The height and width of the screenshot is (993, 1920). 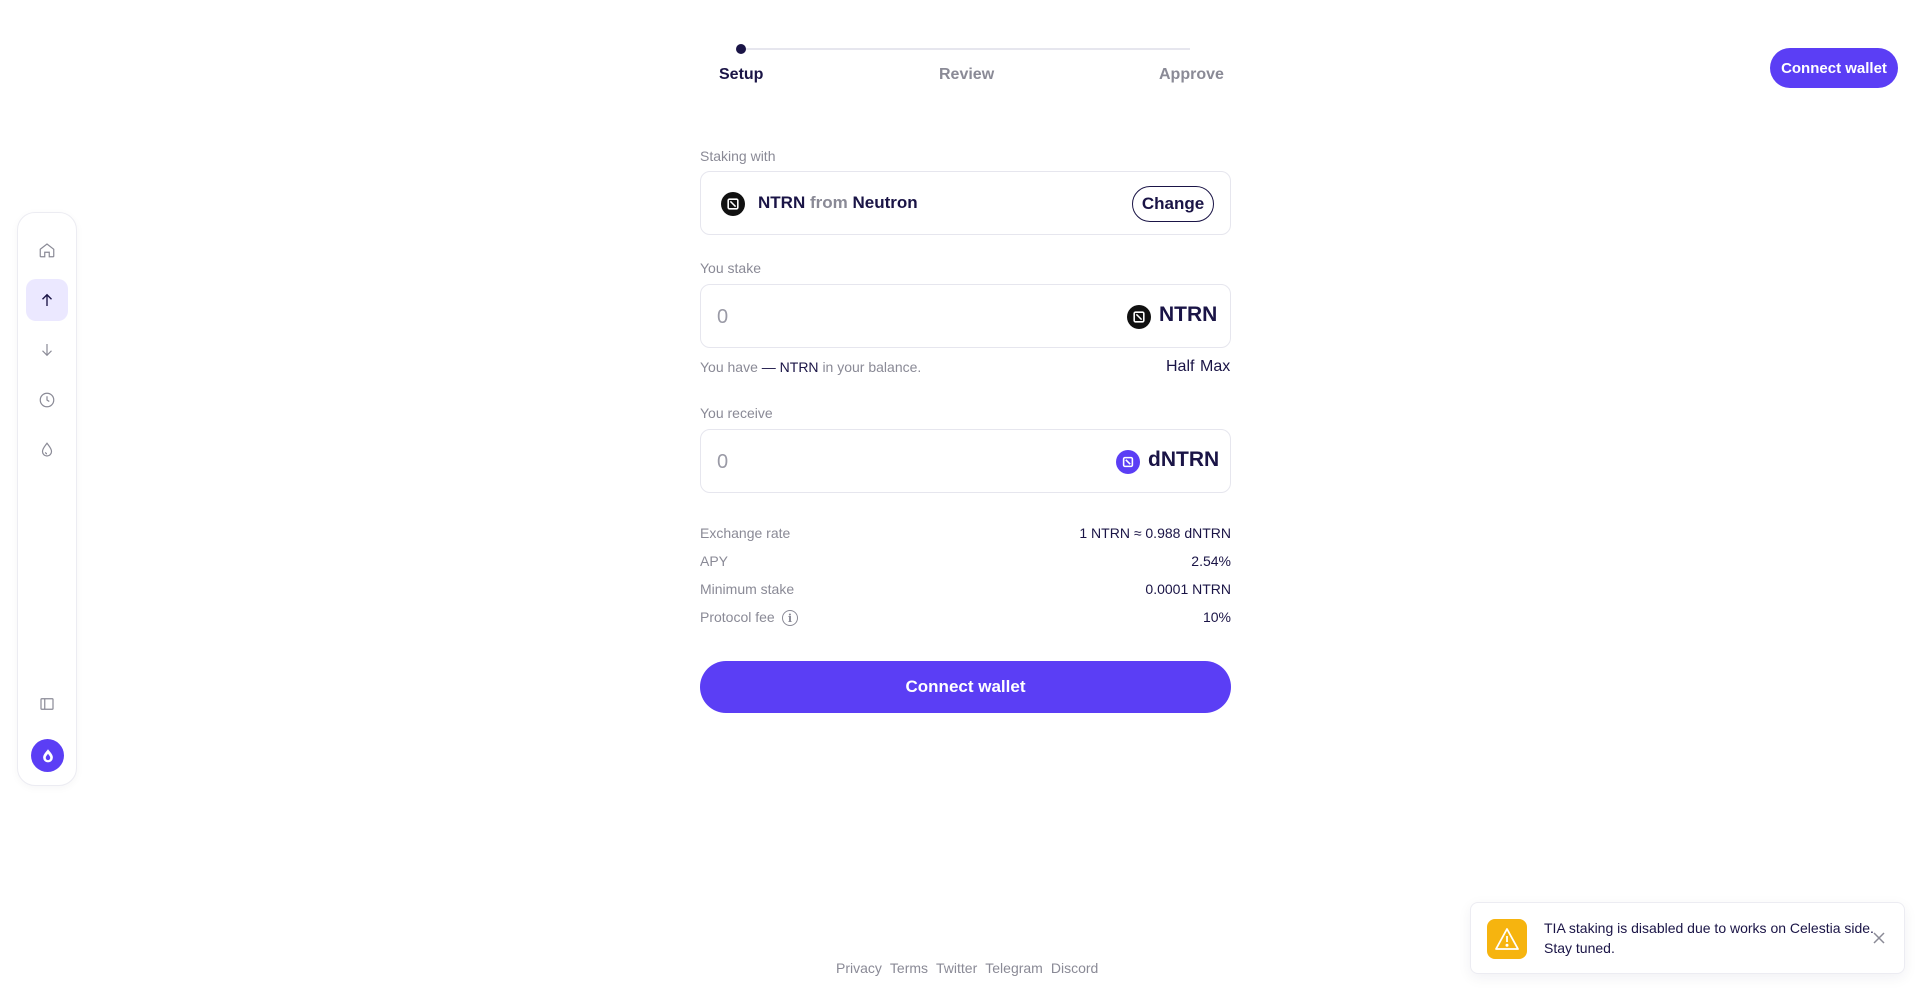 What do you see at coordinates (782, 202) in the screenshot?
I see `staking-token: NTRN` at bounding box center [782, 202].